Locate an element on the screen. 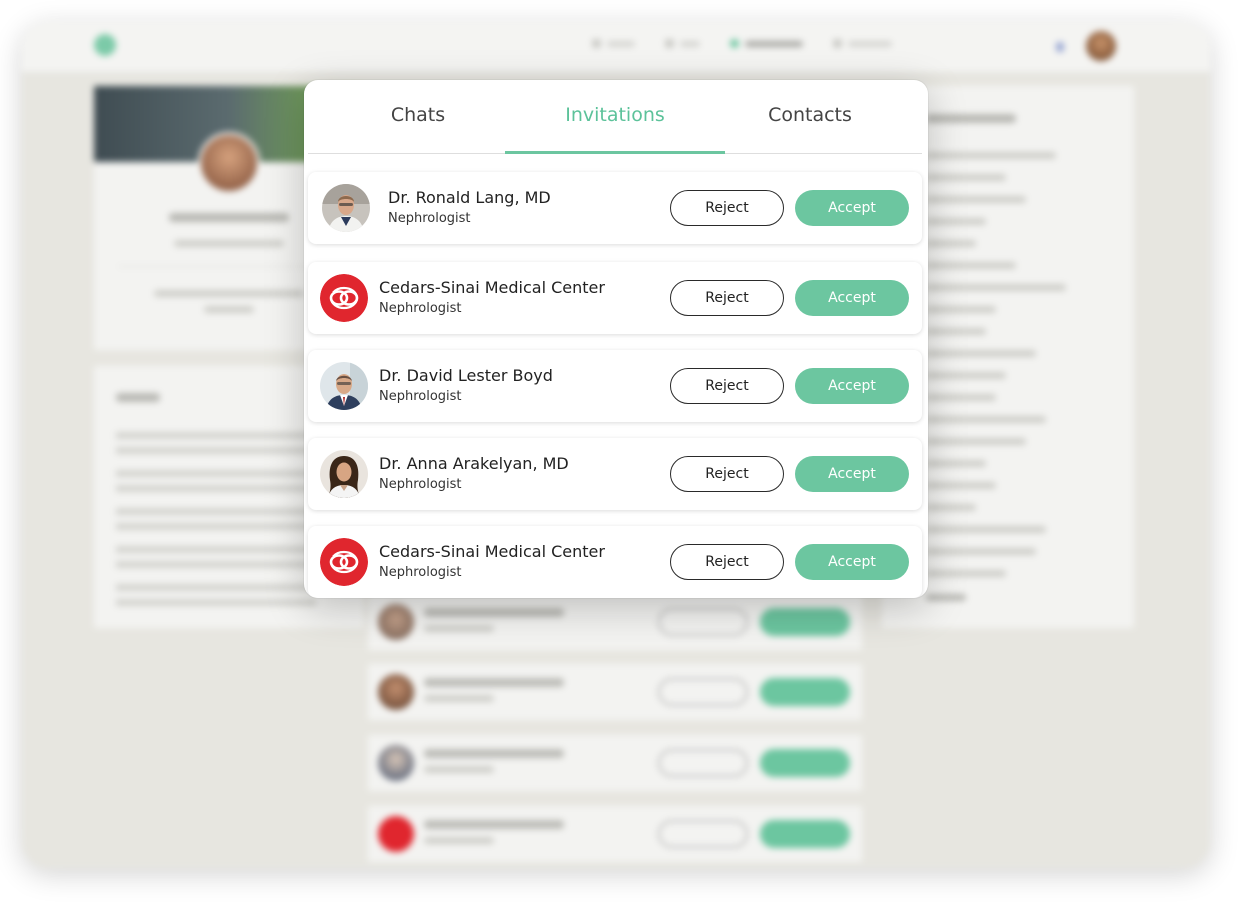 The image size is (1246, 903). nav-home-icon is located at coordinates (596, 43).